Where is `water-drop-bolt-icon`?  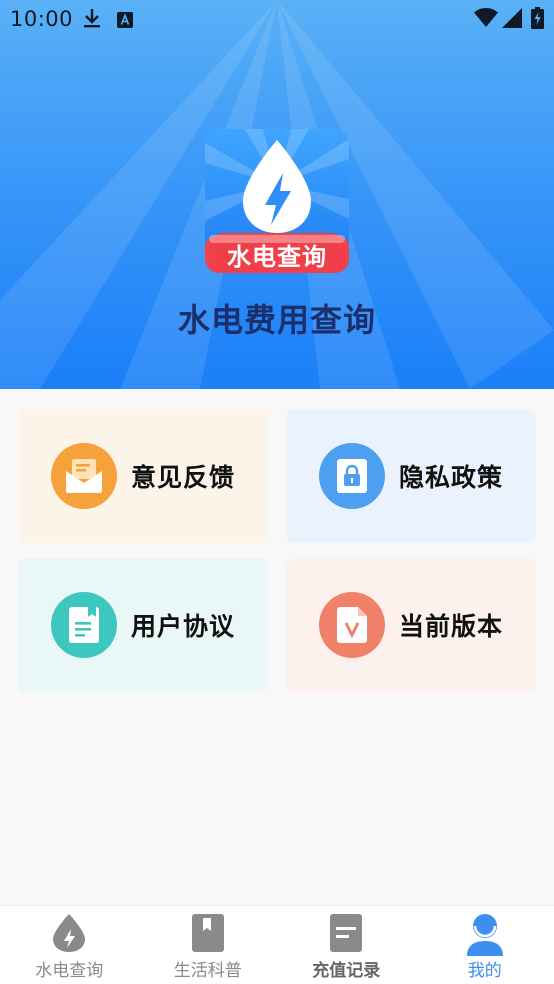 water-drop-bolt-icon is located at coordinates (69, 935).